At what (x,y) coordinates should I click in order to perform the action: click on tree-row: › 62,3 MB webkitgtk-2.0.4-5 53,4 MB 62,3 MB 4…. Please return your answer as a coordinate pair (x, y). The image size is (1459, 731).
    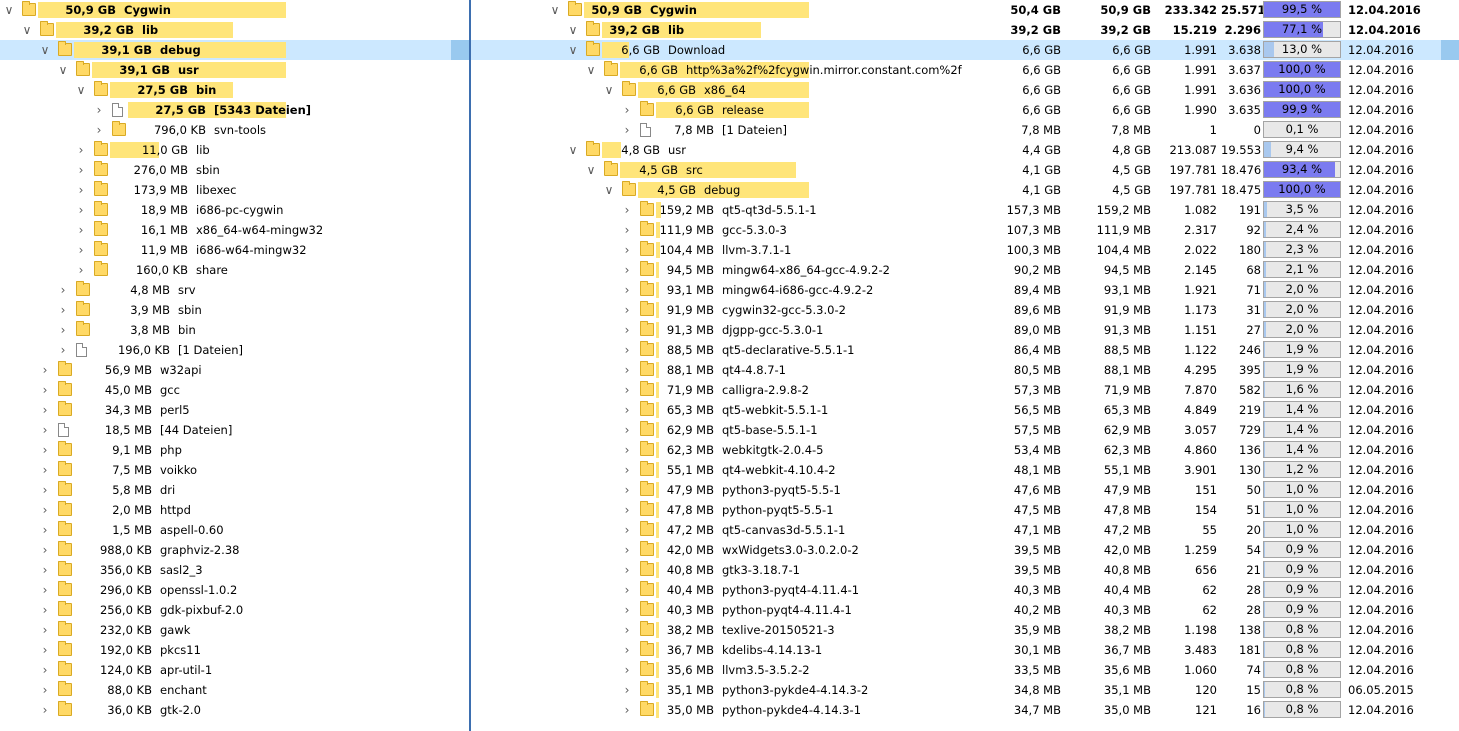
    Looking at the image, I should click on (965, 450).